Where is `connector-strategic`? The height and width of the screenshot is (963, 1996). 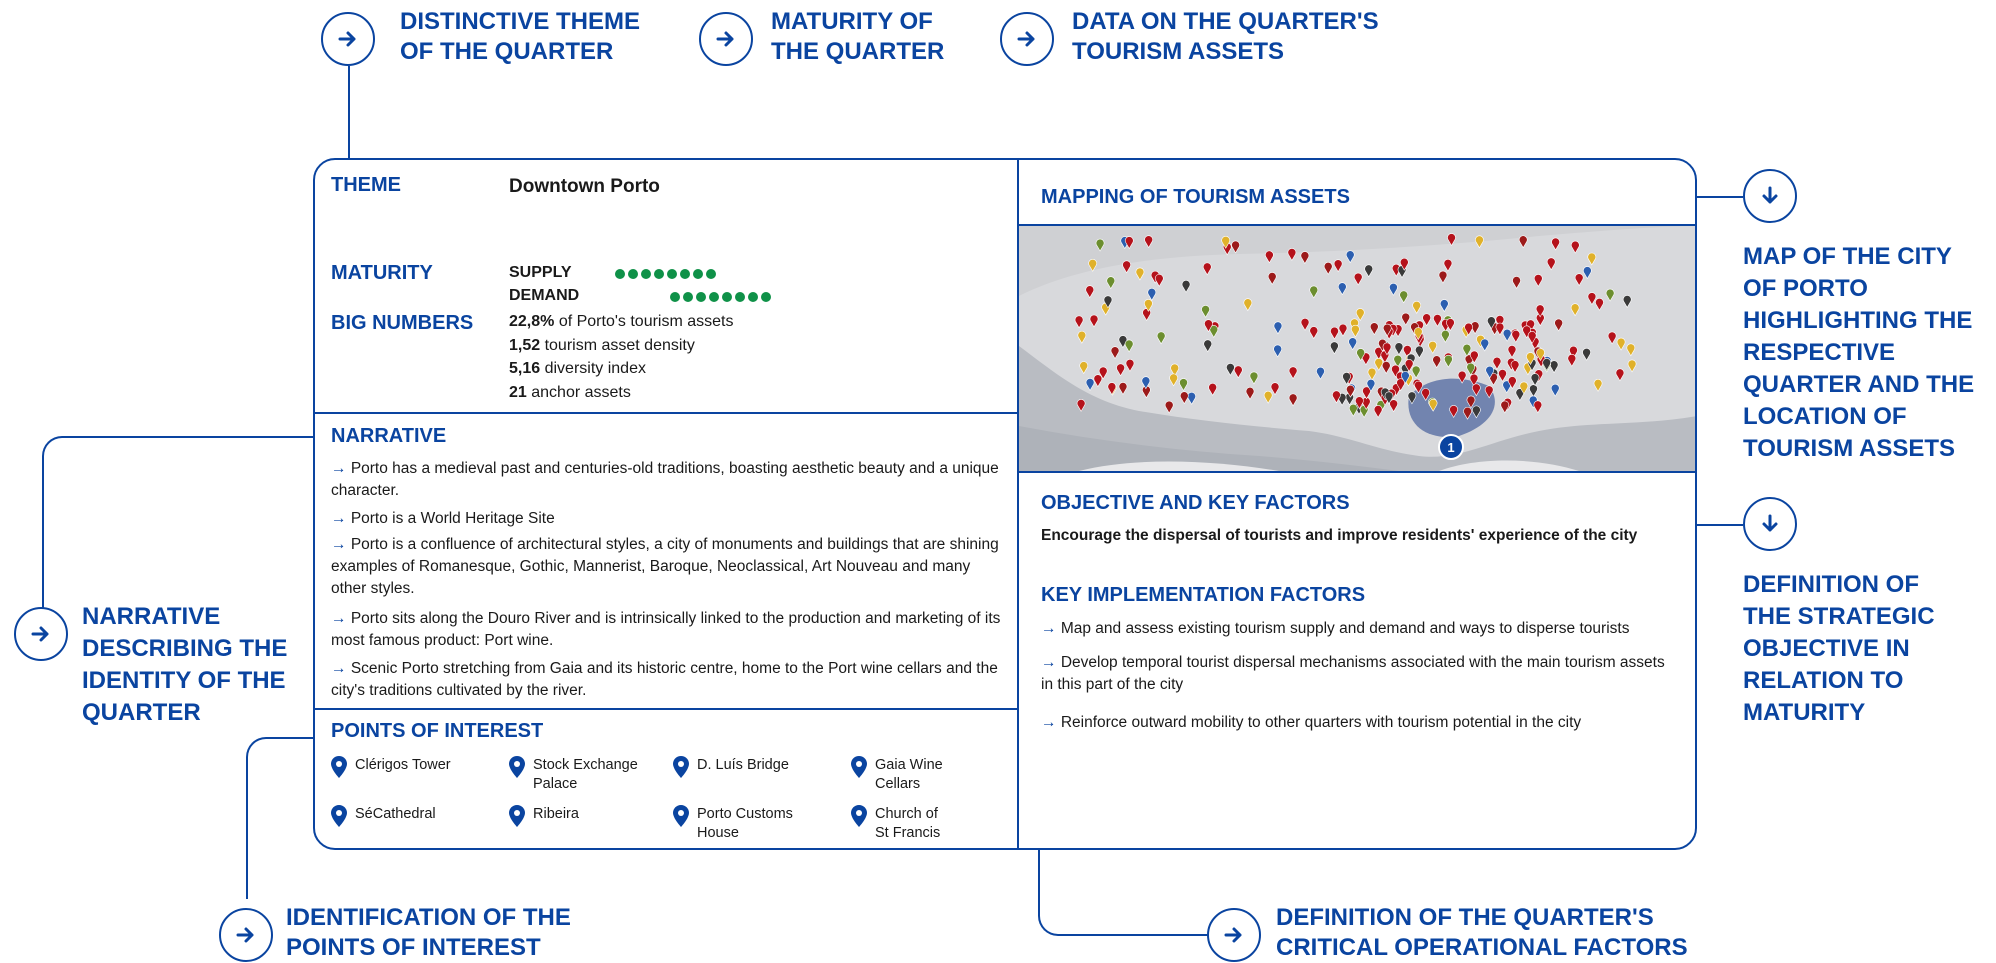
connector-strategic is located at coordinates (1720, 525).